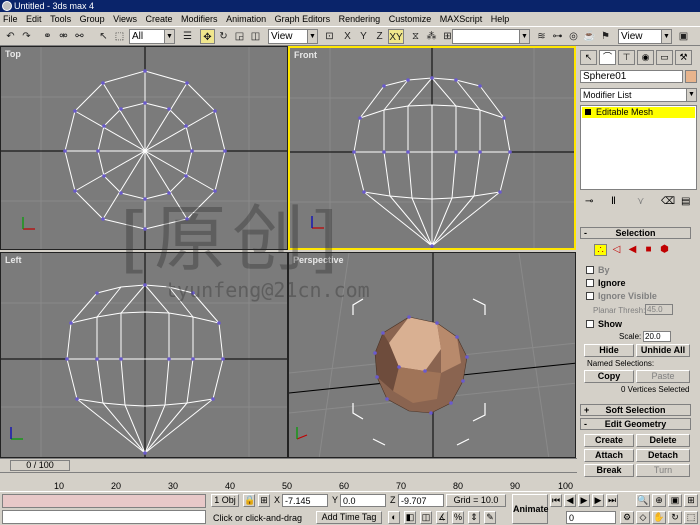 This screenshot has width=700, height=525. Describe the element at coordinates (556, 500) in the screenshot. I see `go-to-start-icon: ⏮` at that location.